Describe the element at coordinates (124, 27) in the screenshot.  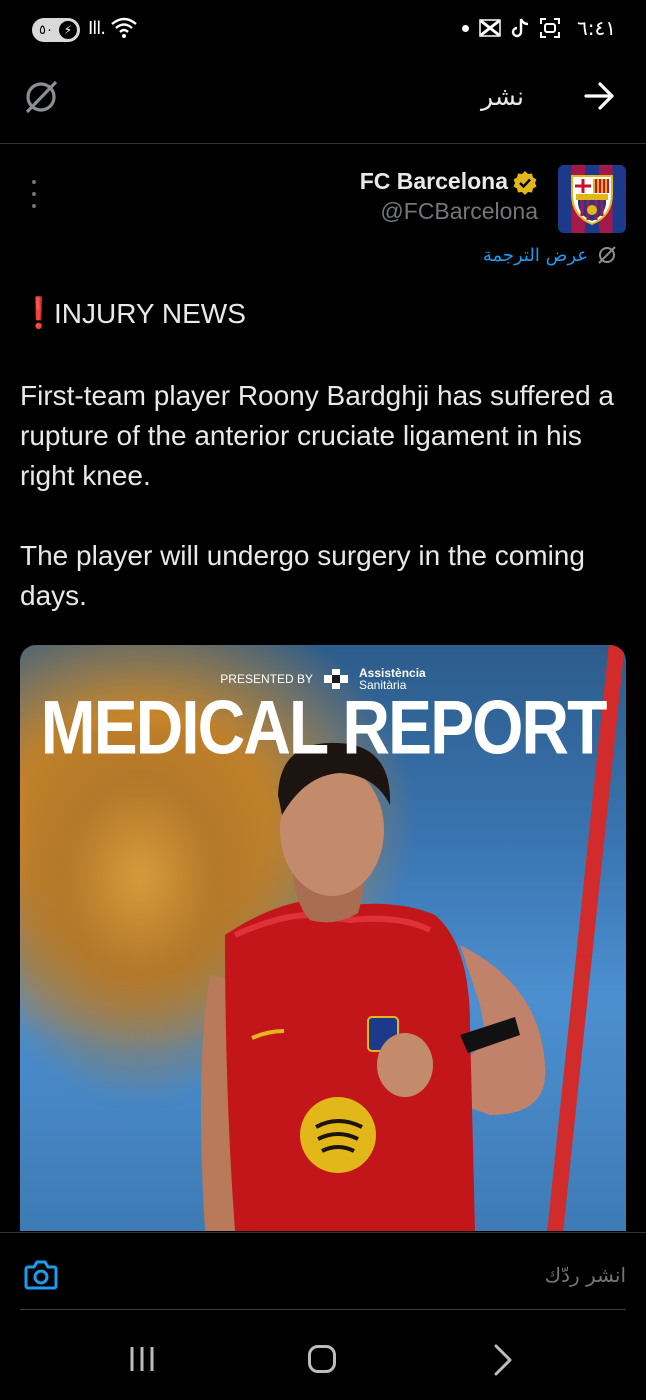
I see `wifi-icon` at that location.